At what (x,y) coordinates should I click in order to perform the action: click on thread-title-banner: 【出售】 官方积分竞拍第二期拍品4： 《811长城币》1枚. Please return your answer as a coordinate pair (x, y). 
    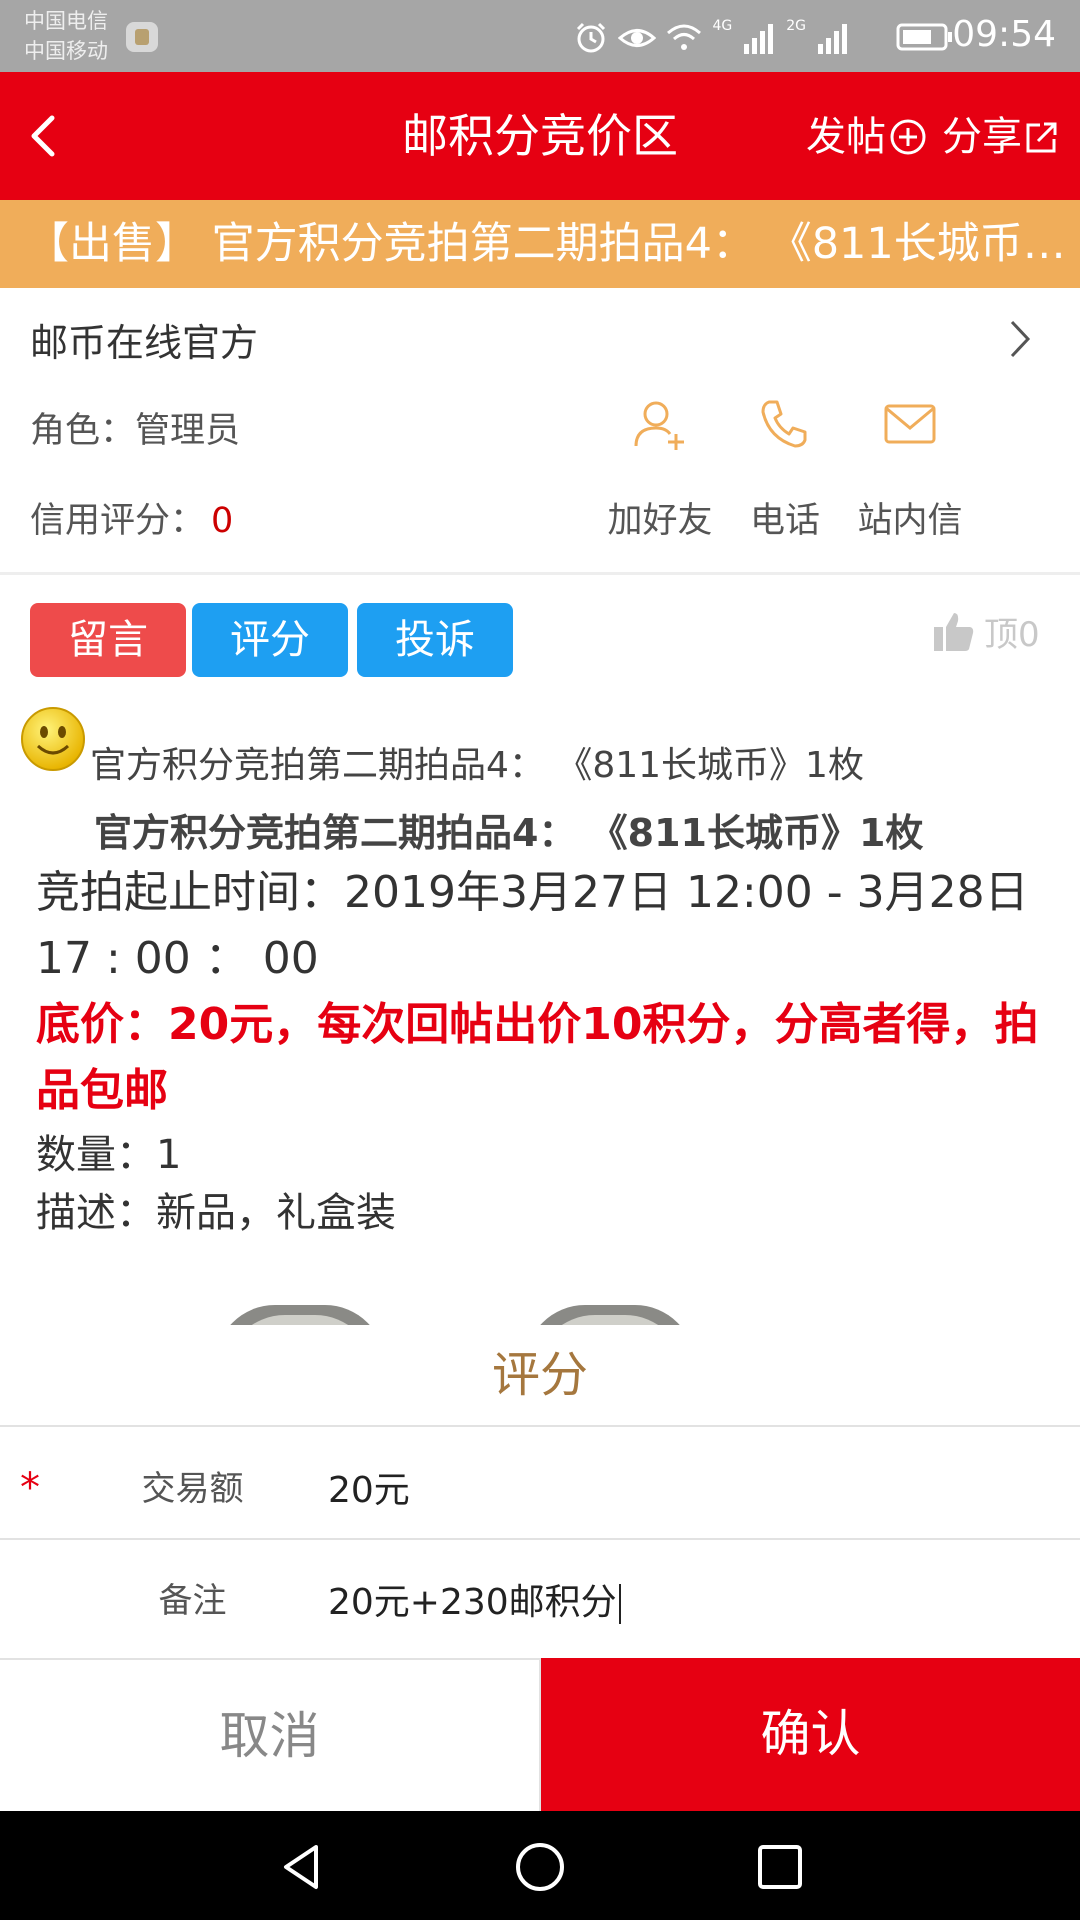
    Looking at the image, I should click on (540, 244).